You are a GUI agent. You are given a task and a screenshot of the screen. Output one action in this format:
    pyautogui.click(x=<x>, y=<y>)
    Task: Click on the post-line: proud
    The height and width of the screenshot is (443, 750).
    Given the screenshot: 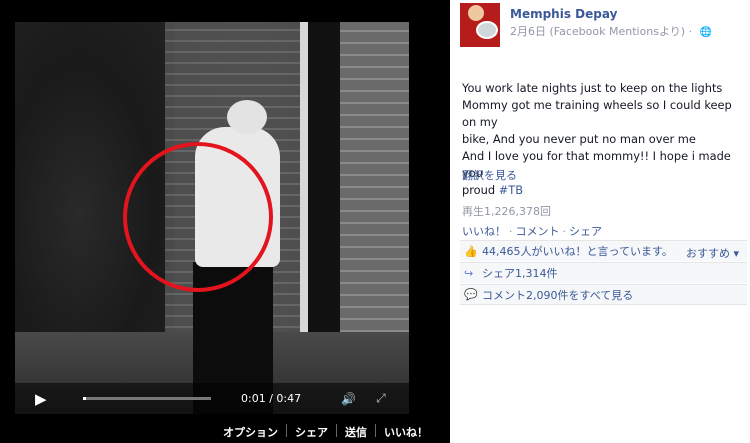 What is the action you would take?
    pyautogui.click(x=479, y=190)
    